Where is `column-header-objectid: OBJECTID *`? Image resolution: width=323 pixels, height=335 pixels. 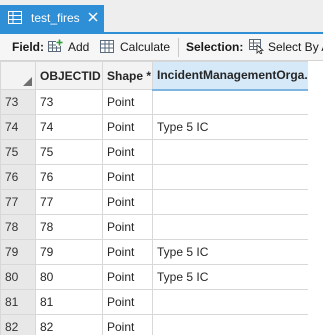
column-header-objectid: OBJECTID * is located at coordinates (69, 75).